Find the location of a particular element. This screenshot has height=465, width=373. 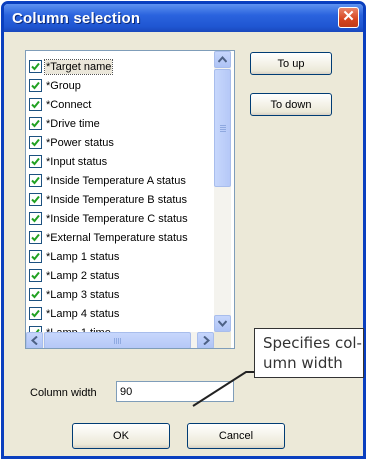

column-width-callout: Specifies col- umn width is located at coordinates (309, 353).